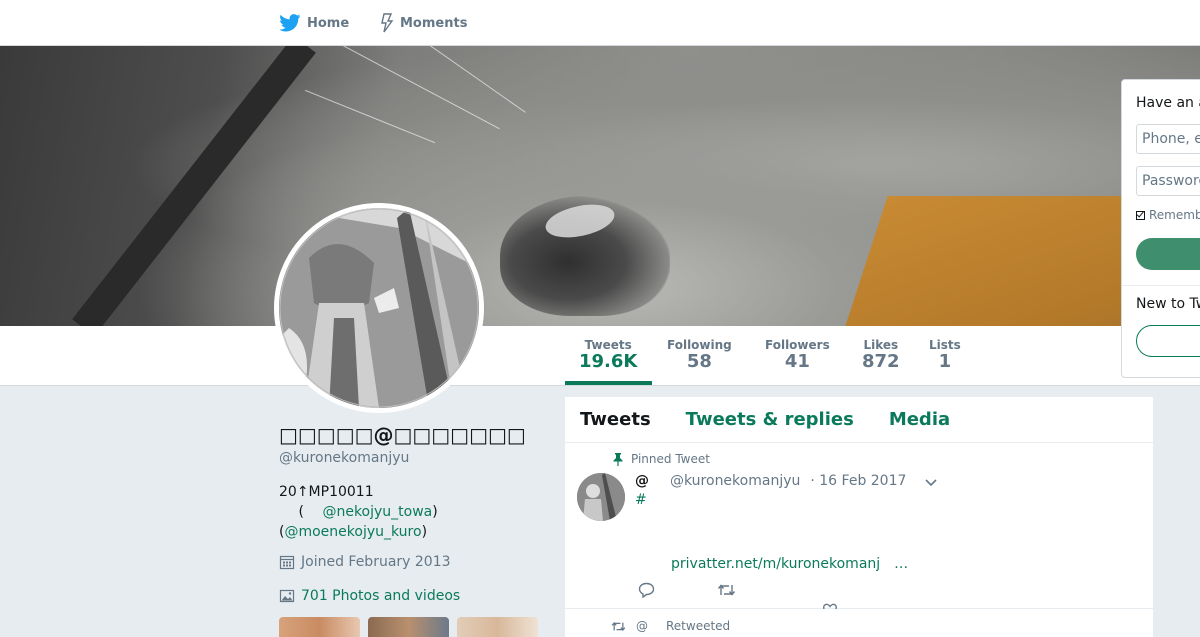 Image resolution: width=1200 pixels, height=637 pixels. Describe the element at coordinates (945, 345) in the screenshot. I see `stat-label: Lists` at that location.